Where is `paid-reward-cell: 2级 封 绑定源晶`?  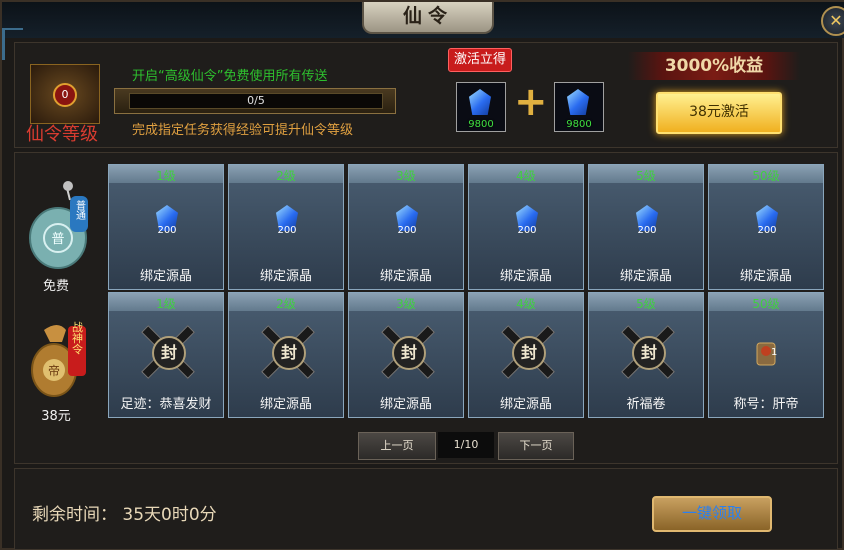
paid-reward-cell: 2级 封 绑定源晶 is located at coordinates (286, 355).